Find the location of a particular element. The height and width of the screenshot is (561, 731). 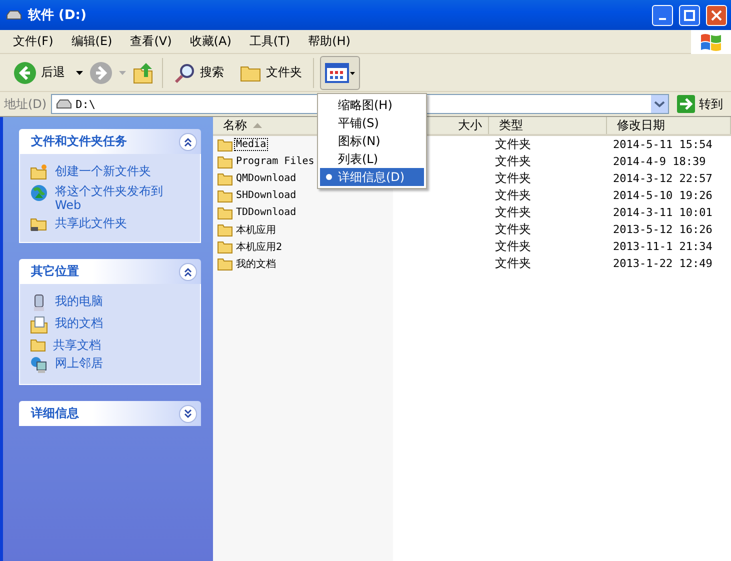

panel-title: 文件和文件夹任务 is located at coordinates (79, 141).